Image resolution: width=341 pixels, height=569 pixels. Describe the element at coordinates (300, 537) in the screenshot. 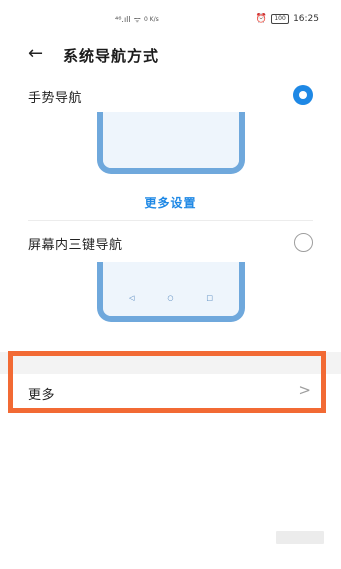

I see `watermark` at that location.